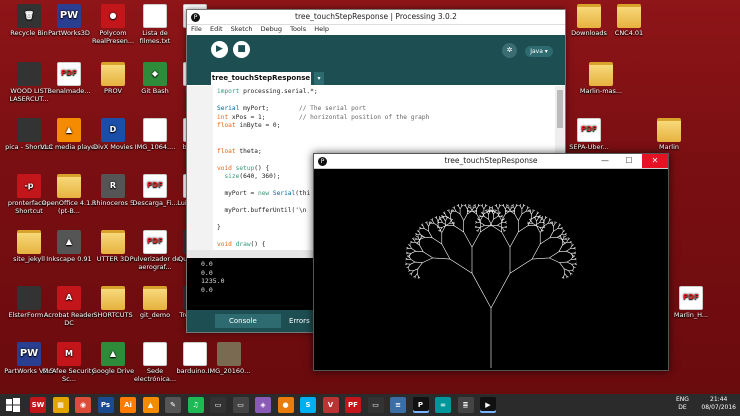  I want to click on taskbar-app-icon: ▦, so click(60, 405).